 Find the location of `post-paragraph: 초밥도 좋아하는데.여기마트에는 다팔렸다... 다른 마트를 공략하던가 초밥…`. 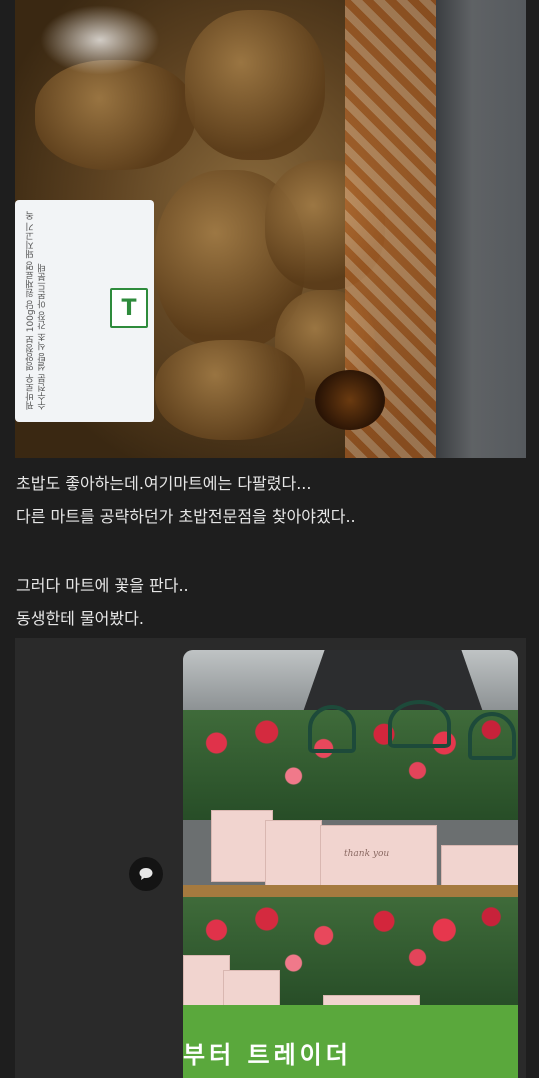

post-paragraph: 초밥도 좋아하는데.여기마트에는 다팔렸다... 다른 마트를 공략하던가 초밥… is located at coordinates (271, 500).